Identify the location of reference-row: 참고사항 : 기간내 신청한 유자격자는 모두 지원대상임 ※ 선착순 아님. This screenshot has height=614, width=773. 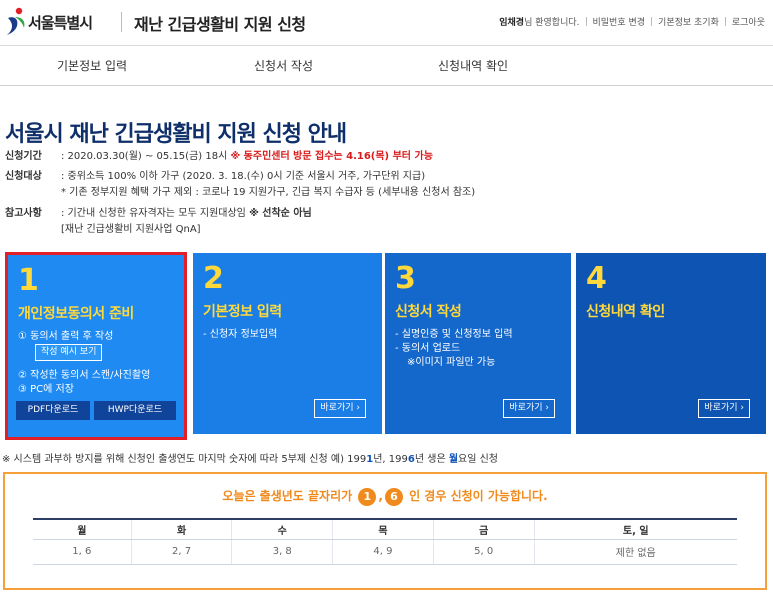
(158, 214).